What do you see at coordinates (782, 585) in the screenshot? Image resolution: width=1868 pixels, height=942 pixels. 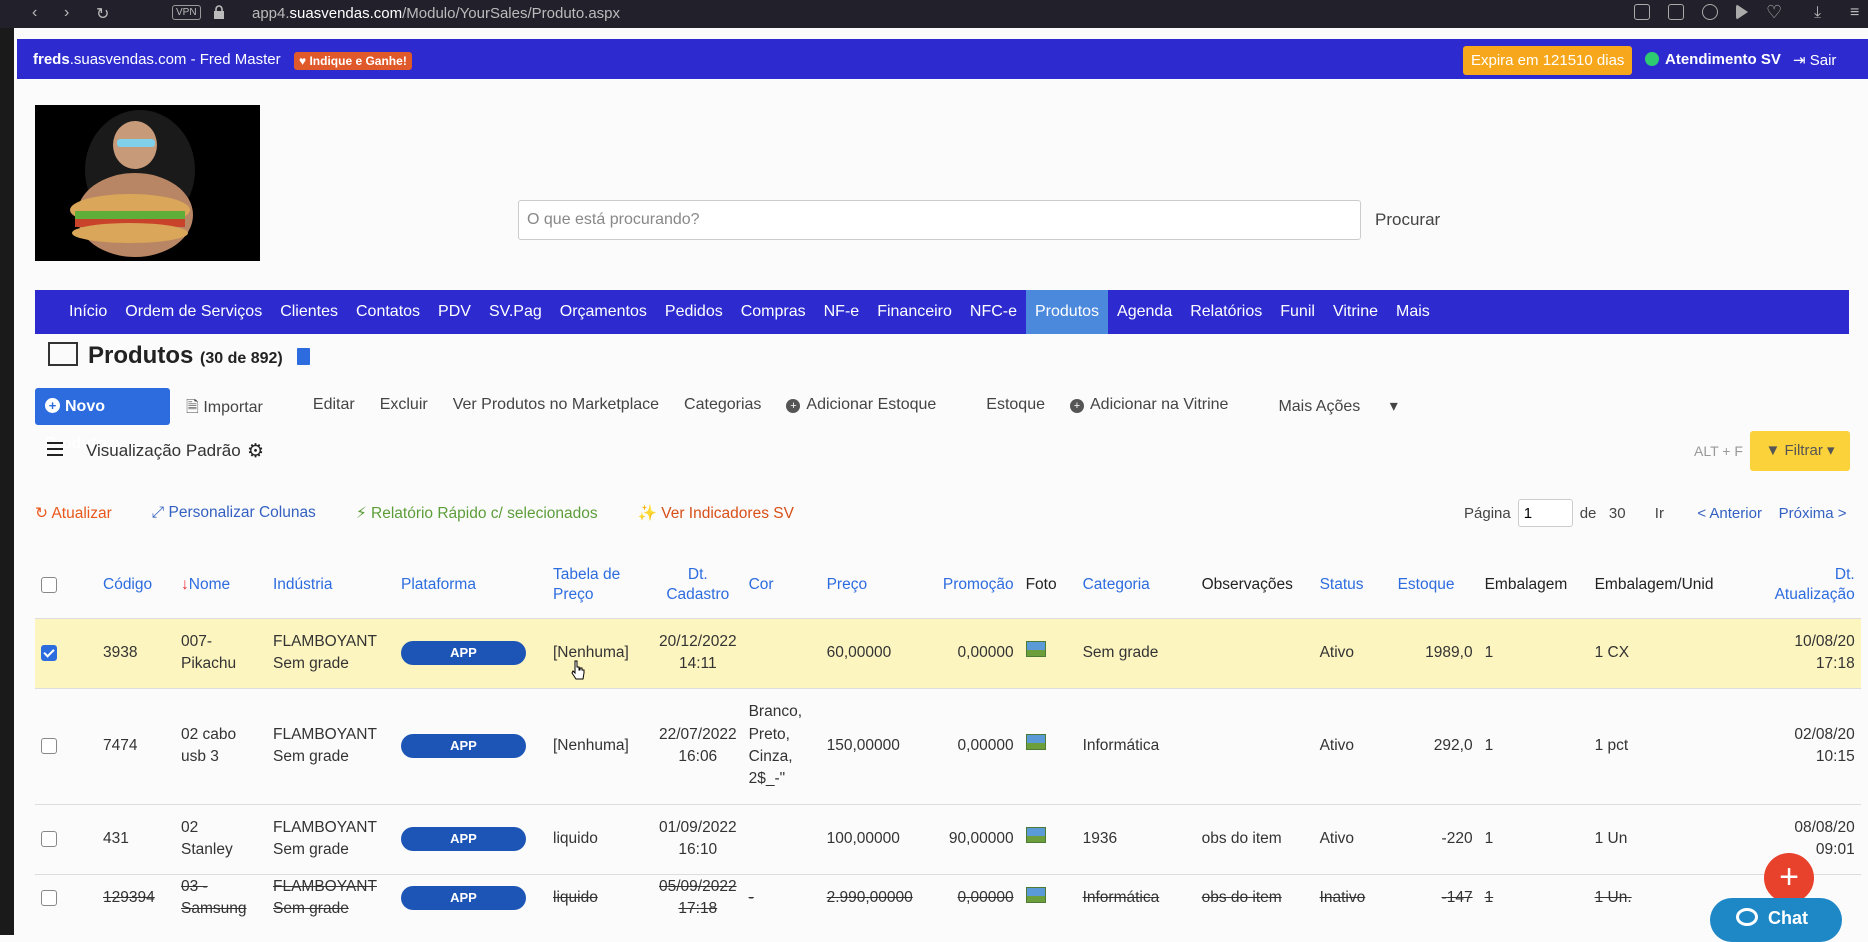 I see `column-header: Cor` at bounding box center [782, 585].